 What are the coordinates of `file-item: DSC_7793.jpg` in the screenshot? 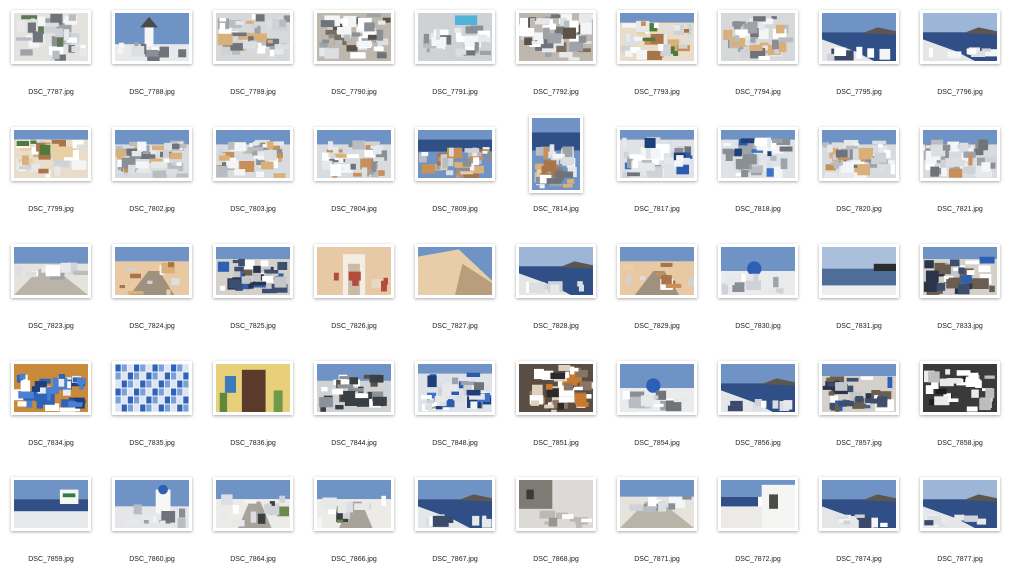 It's located at (657, 62).